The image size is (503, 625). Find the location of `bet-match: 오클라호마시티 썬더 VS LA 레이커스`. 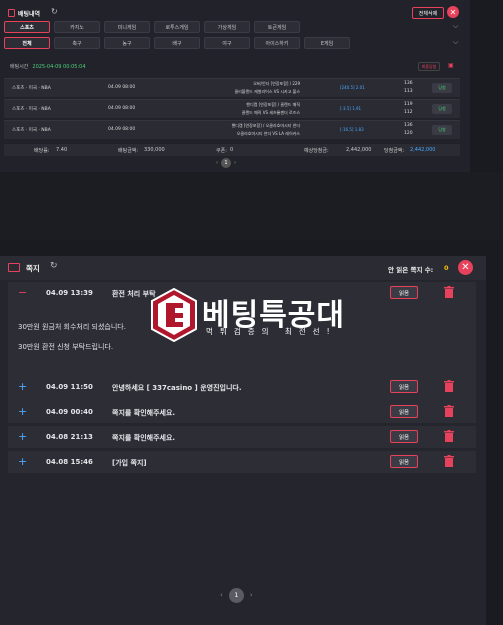

bet-match: 오클라호마시티 썬더 VS LA 레이커스 is located at coordinates (268, 133).